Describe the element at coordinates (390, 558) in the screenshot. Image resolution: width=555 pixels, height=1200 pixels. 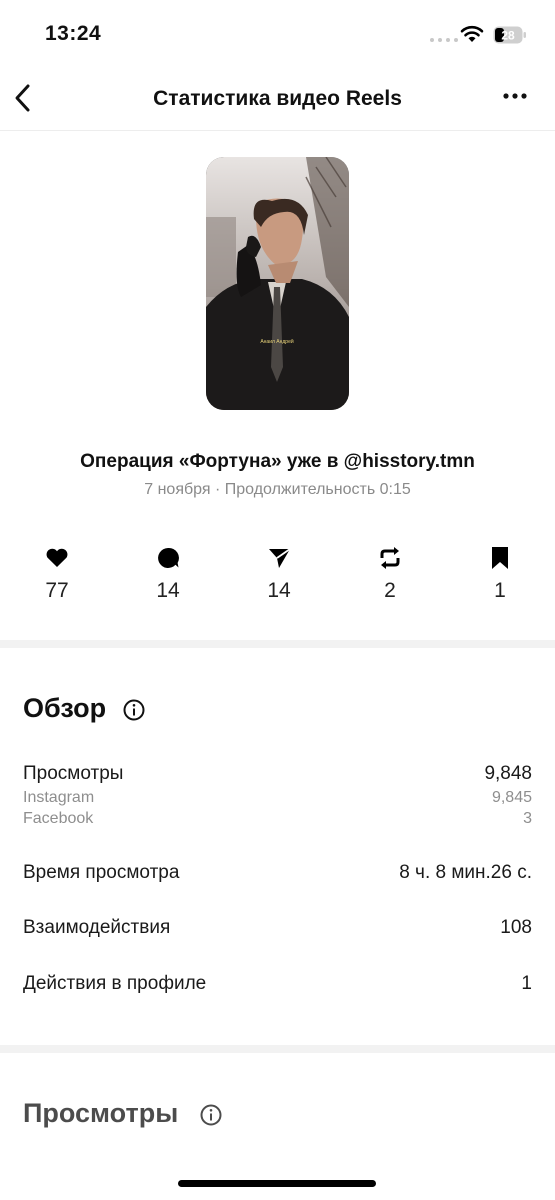
I see `repost-icon` at that location.